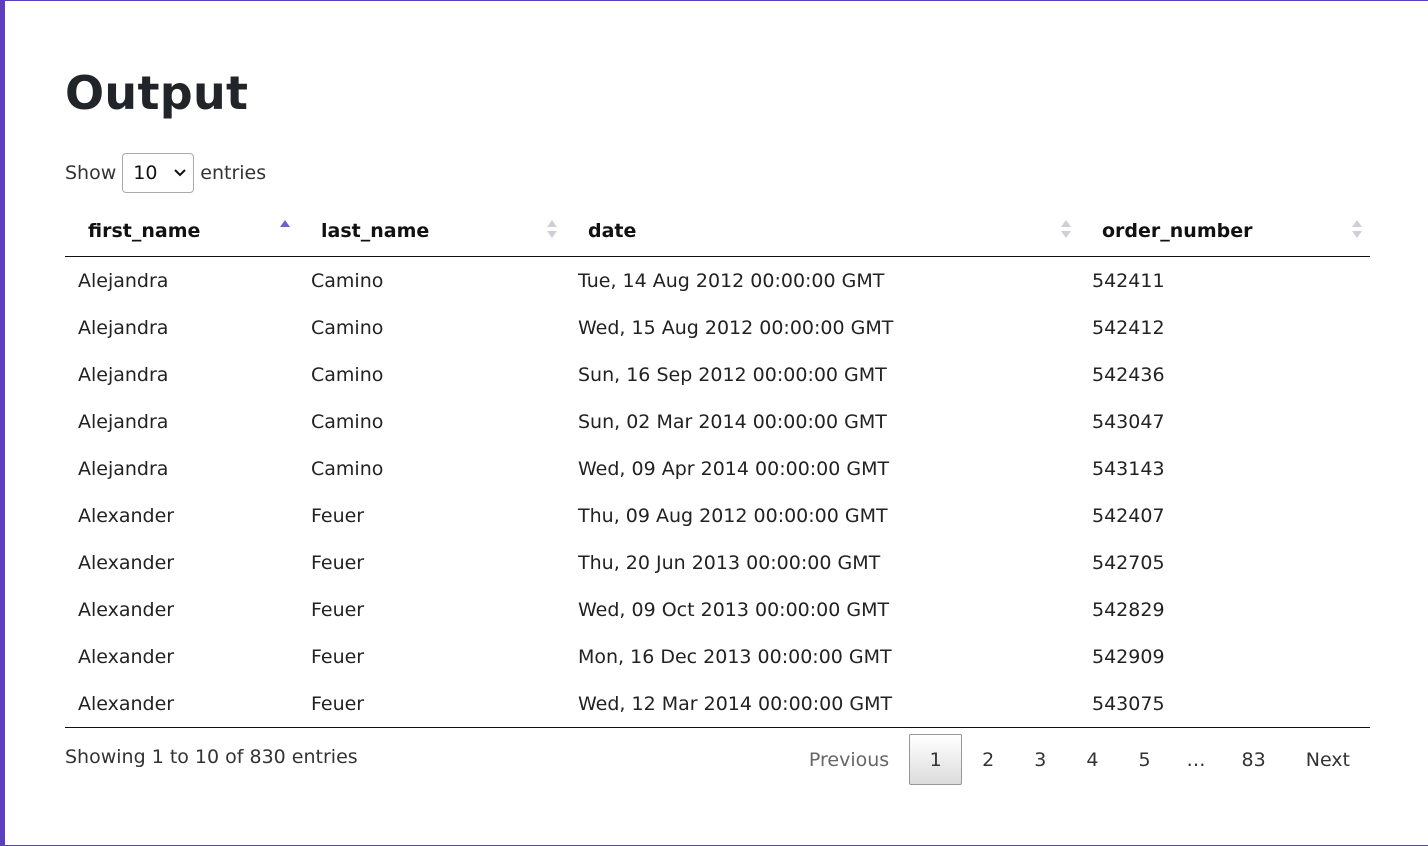 This screenshot has height=846, width=1428. I want to click on cell-order-number: 542407, so click(1128, 515).